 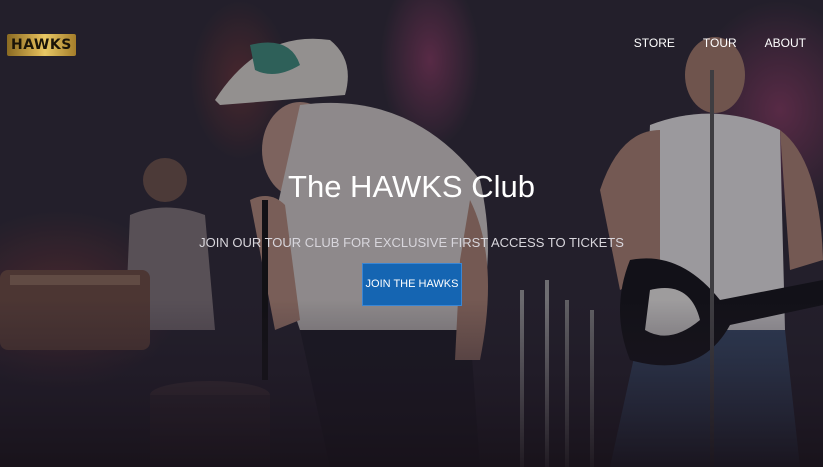 I want to click on hawks-logo: HAWKS, so click(x=41, y=45).